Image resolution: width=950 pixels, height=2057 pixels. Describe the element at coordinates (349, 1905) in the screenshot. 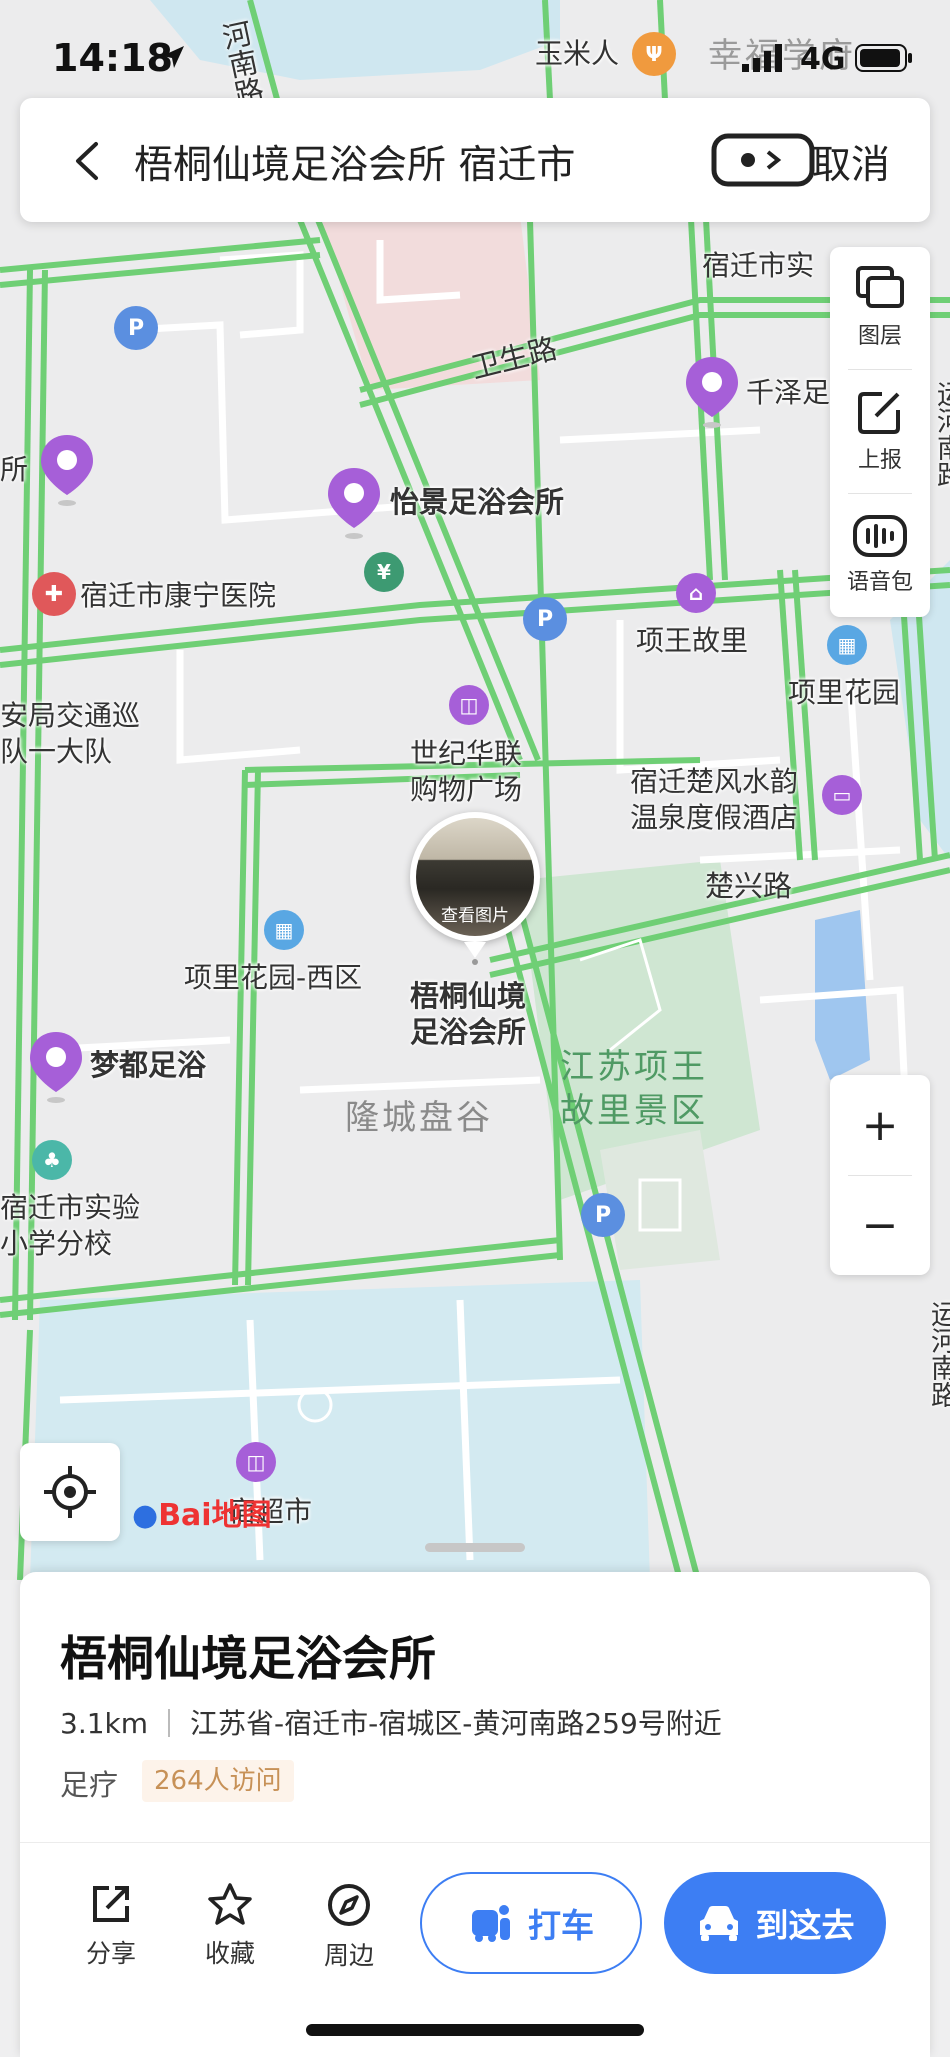

I see `compass-icon` at that location.